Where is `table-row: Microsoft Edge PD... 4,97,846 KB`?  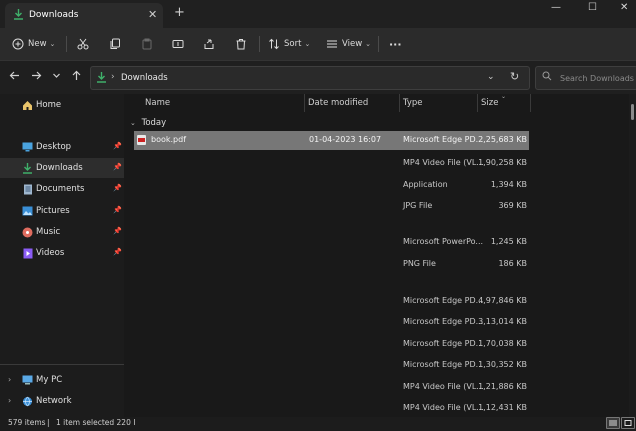 table-row: Microsoft Edge PD... 4,97,846 KB is located at coordinates (331, 301).